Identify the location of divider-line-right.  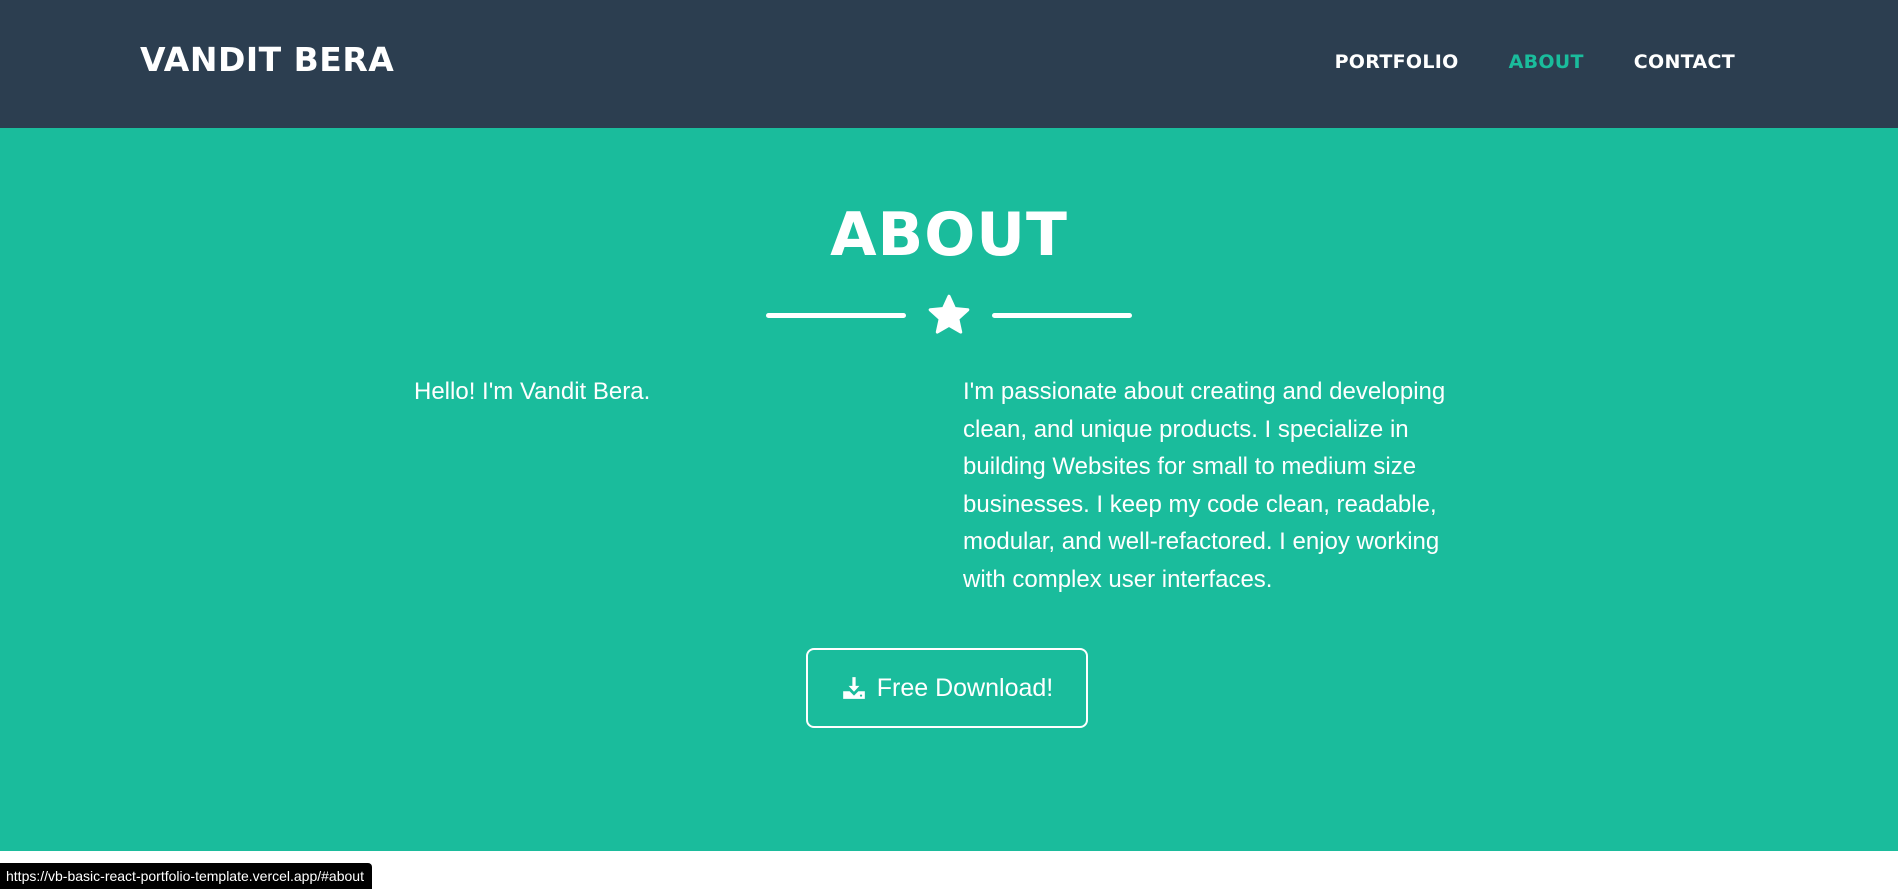
(1062, 315).